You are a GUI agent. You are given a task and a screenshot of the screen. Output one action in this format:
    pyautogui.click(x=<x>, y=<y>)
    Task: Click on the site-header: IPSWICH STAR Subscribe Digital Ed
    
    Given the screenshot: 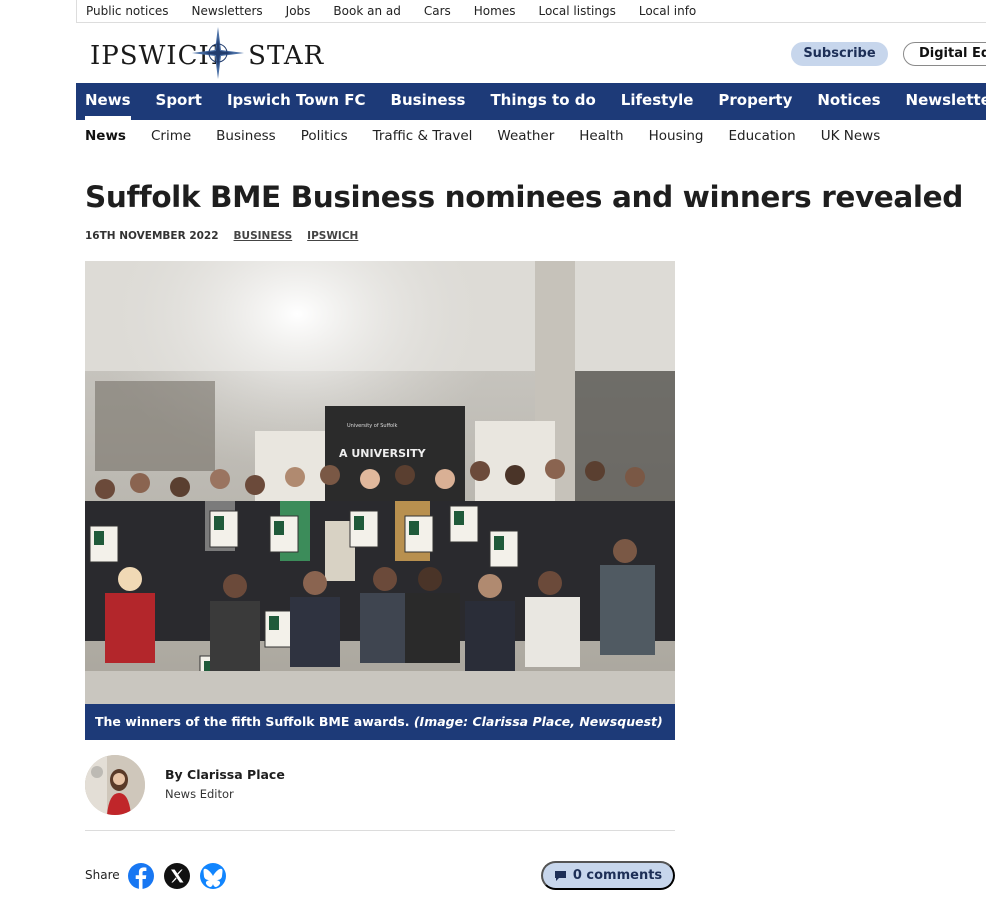 What is the action you would take?
    pyautogui.click(x=531, y=53)
    